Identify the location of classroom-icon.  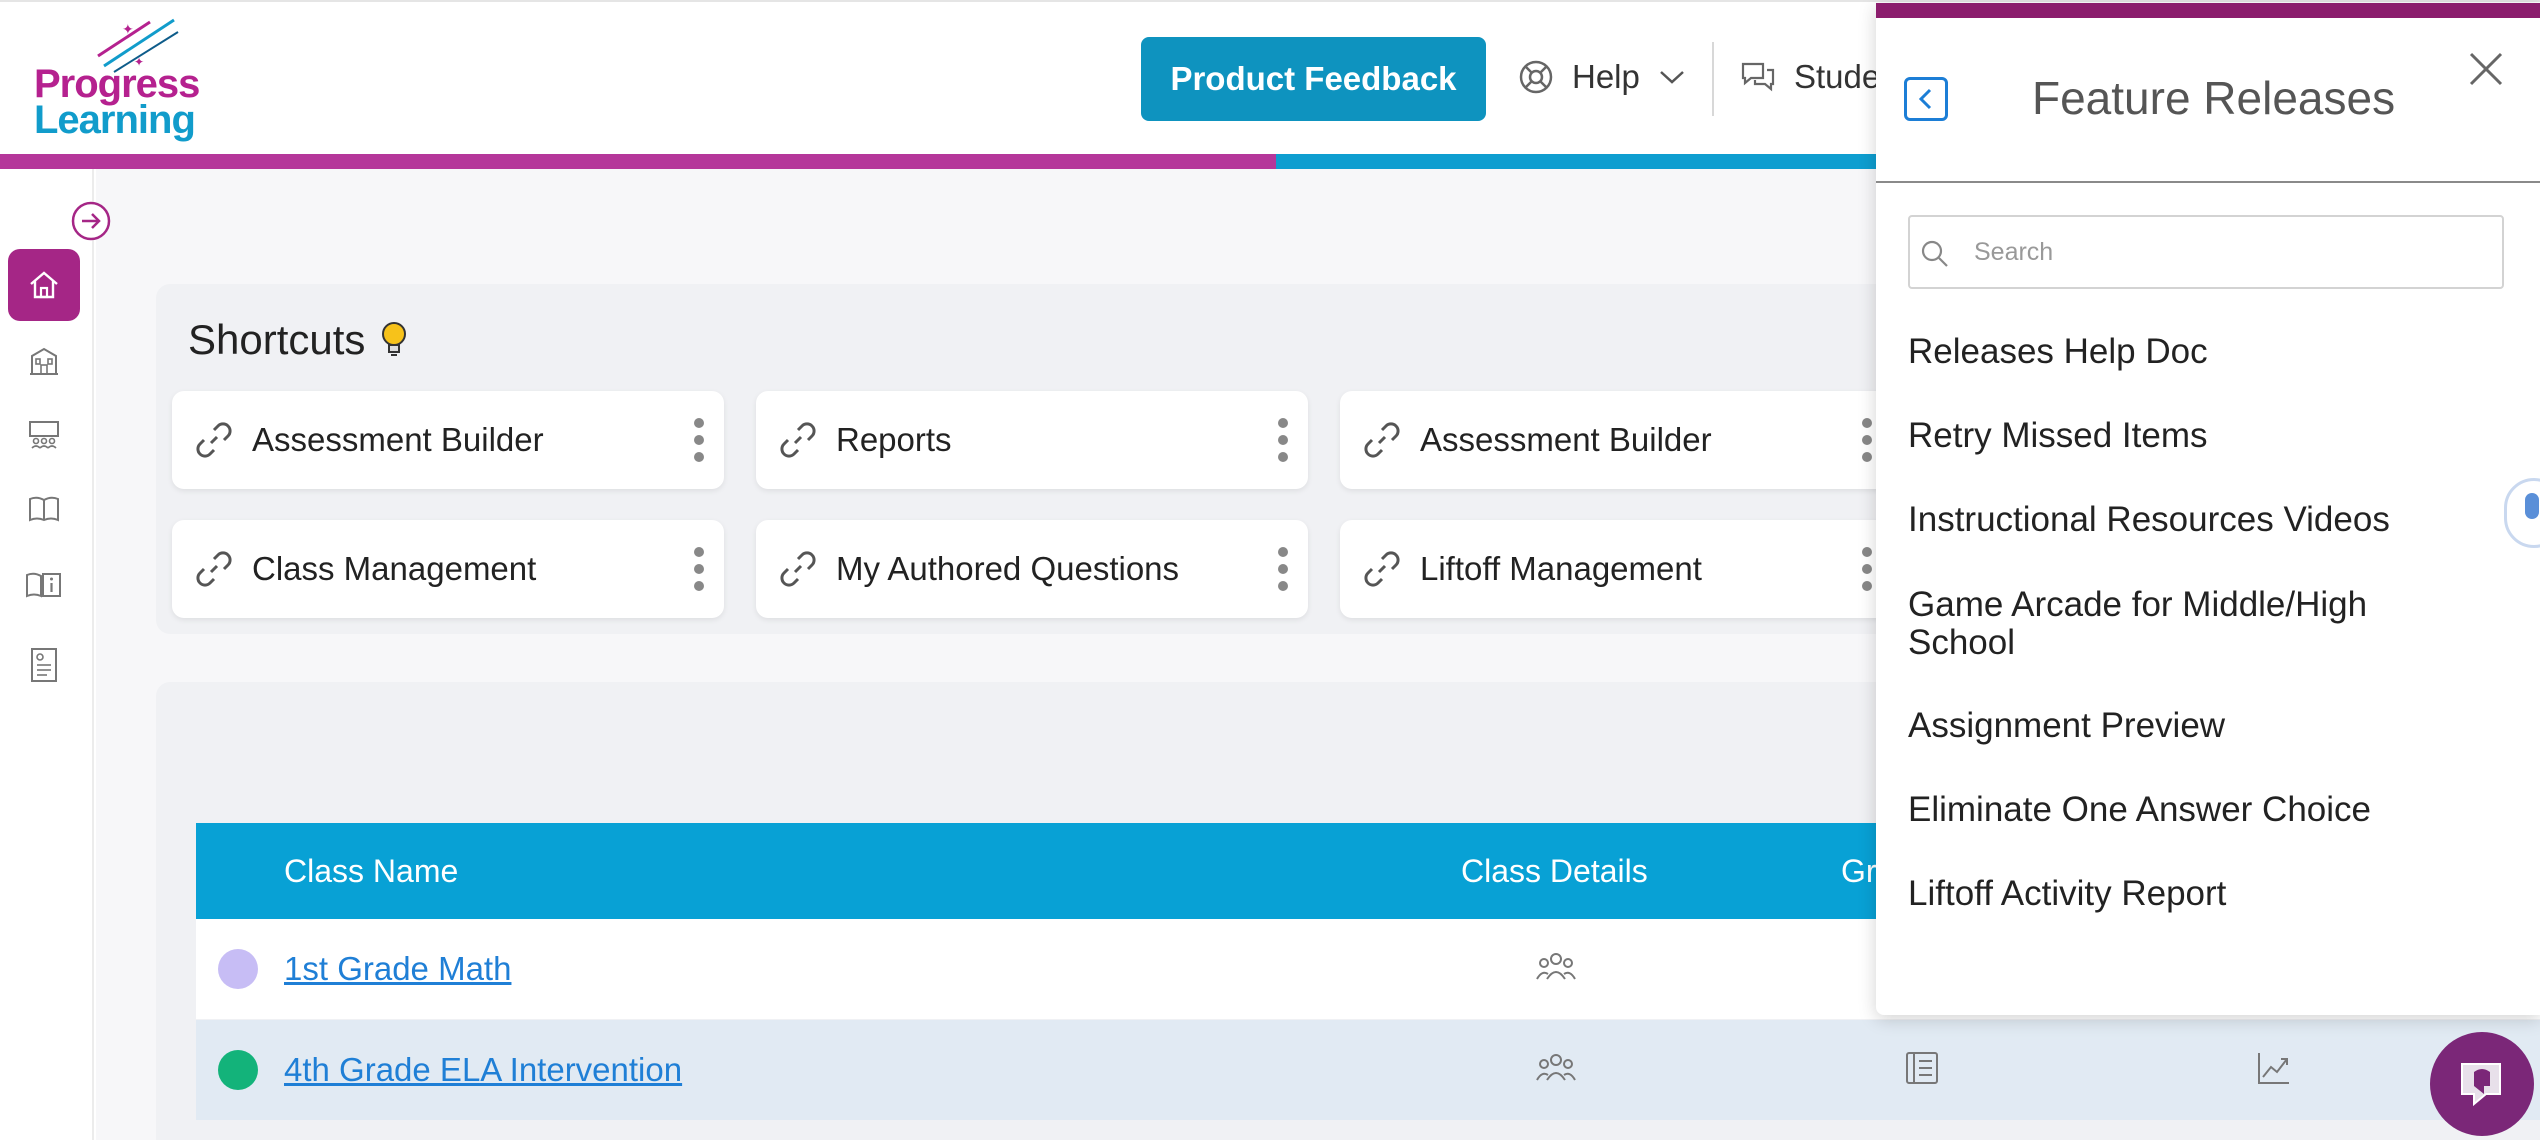
(44, 435).